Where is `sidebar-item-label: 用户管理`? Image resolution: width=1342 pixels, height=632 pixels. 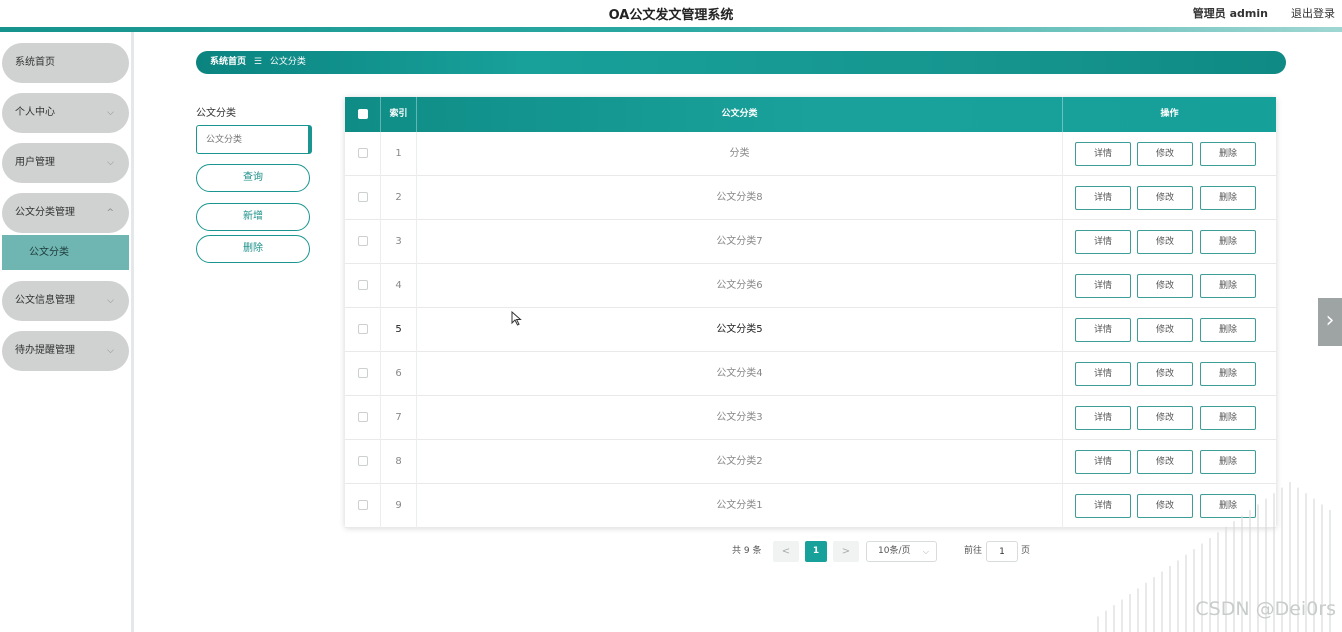 sidebar-item-label: 用户管理 is located at coordinates (35, 162).